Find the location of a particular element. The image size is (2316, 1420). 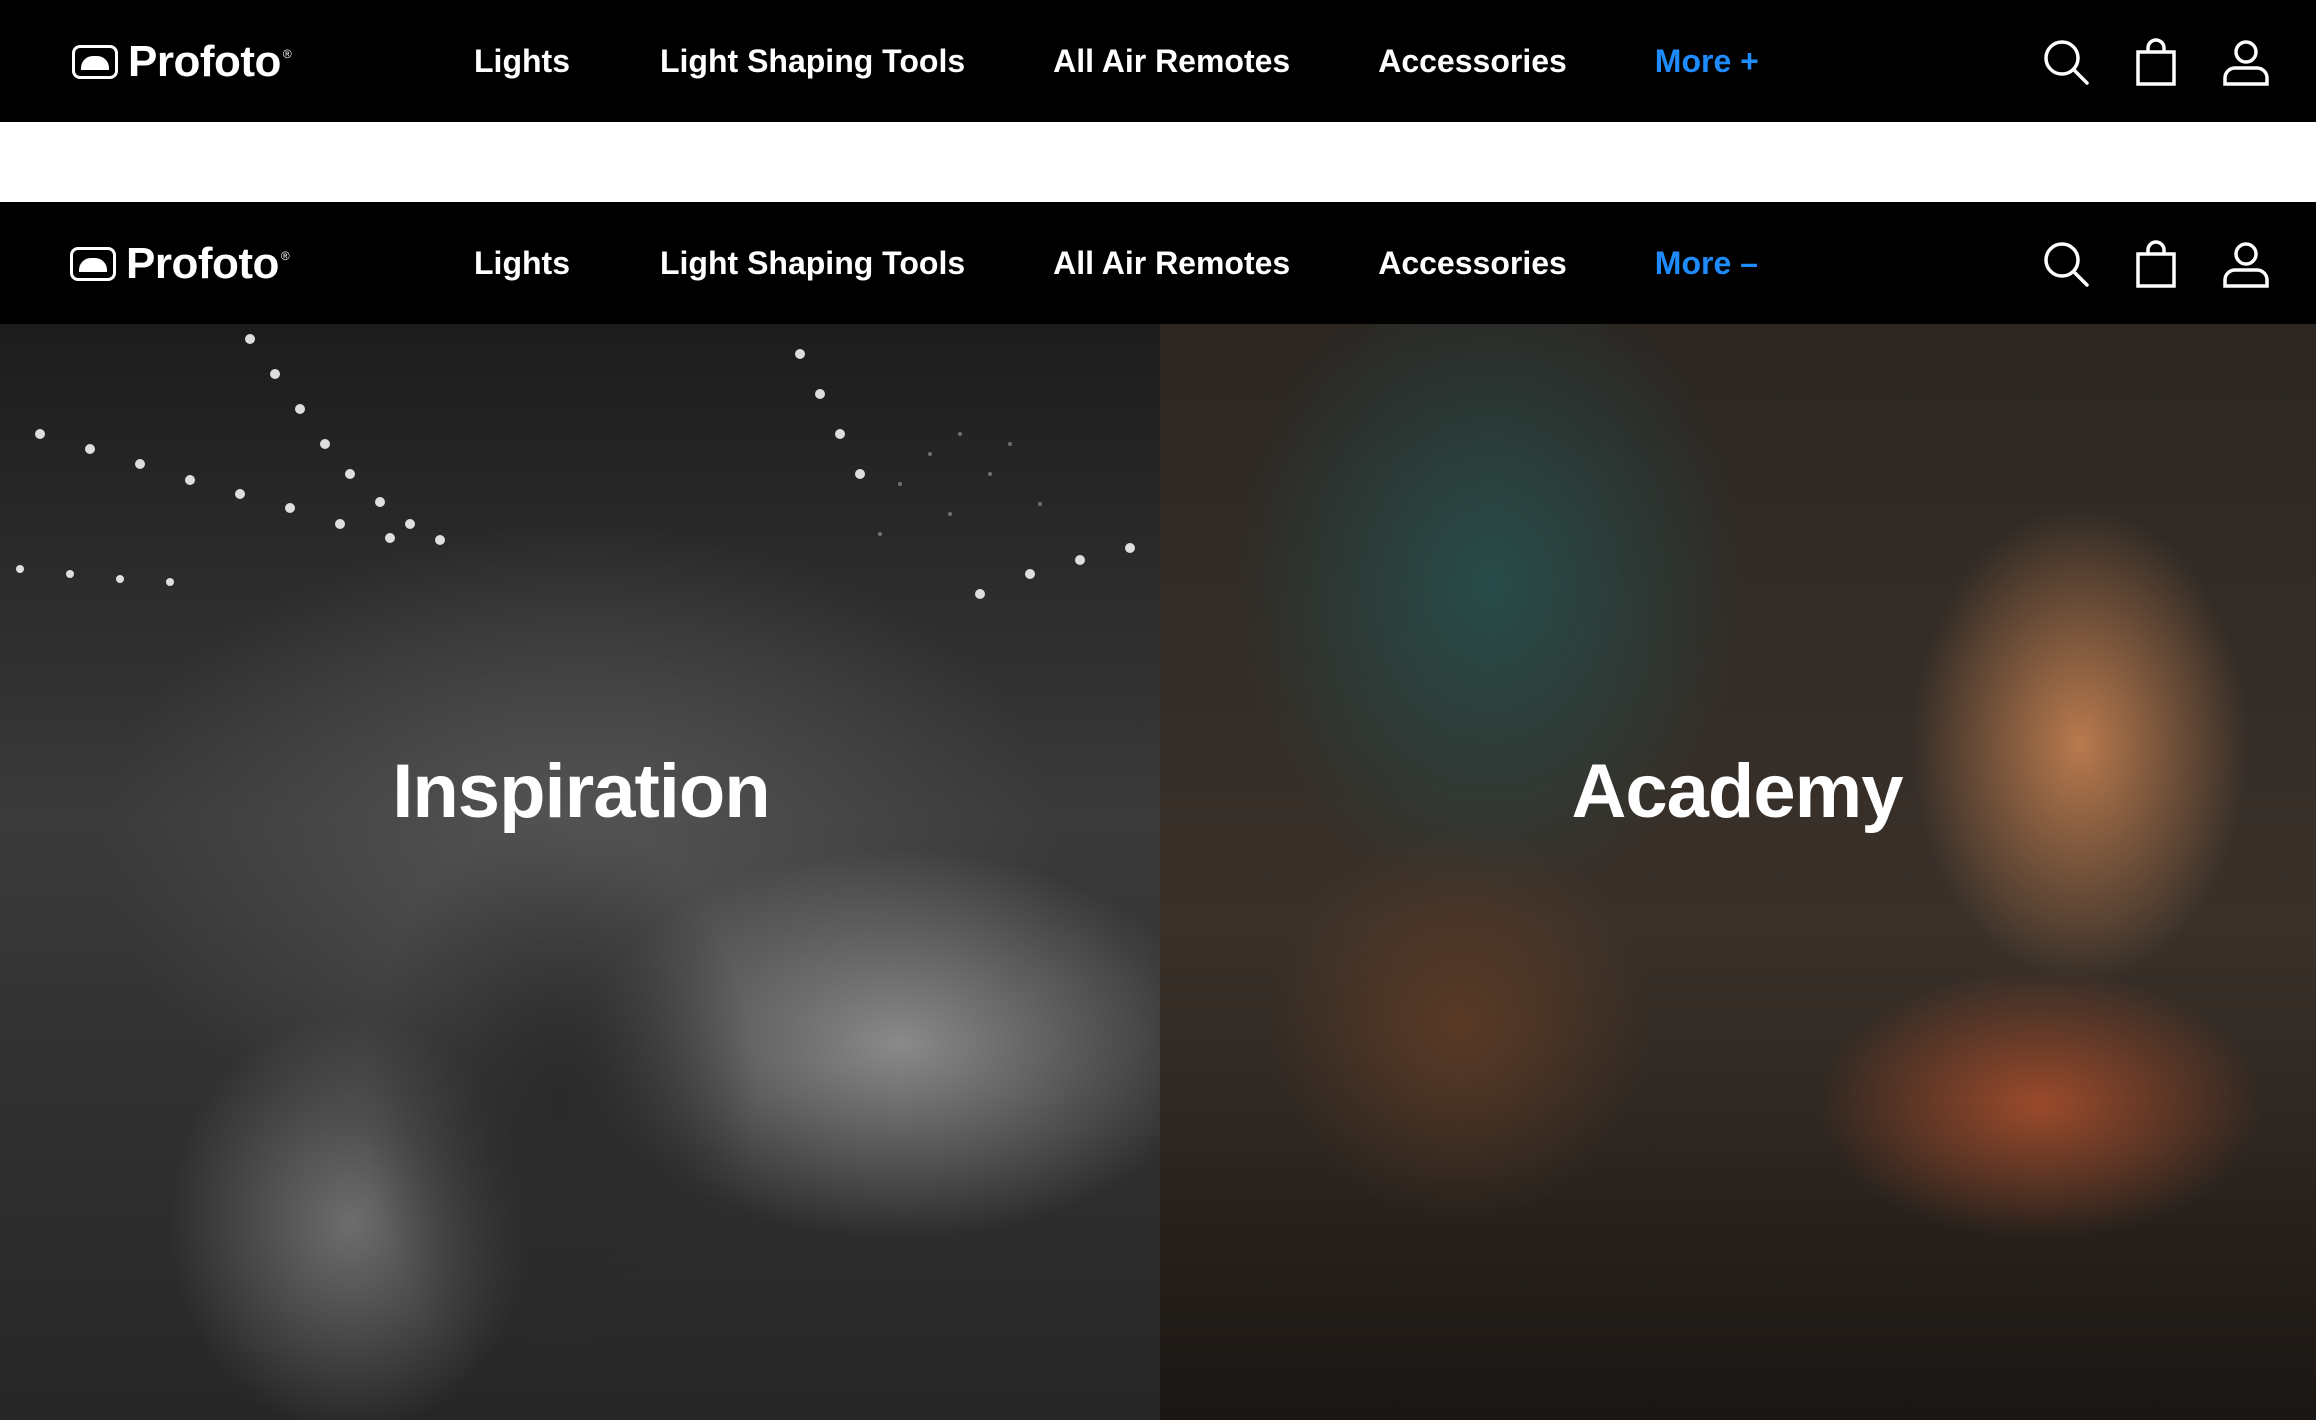

string-lights-decoration is located at coordinates (575, 466).